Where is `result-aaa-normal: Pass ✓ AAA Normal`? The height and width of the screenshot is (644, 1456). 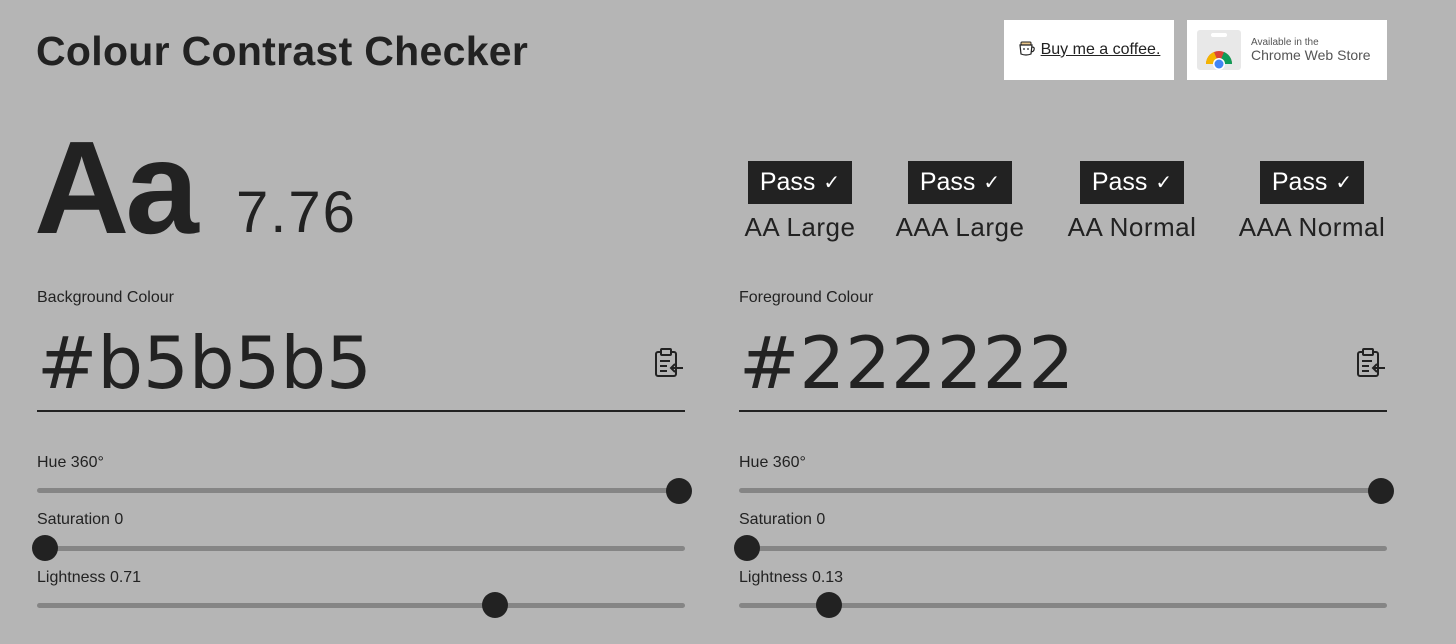
result-aaa-normal: Pass ✓ AAA Normal is located at coordinates (1312, 201).